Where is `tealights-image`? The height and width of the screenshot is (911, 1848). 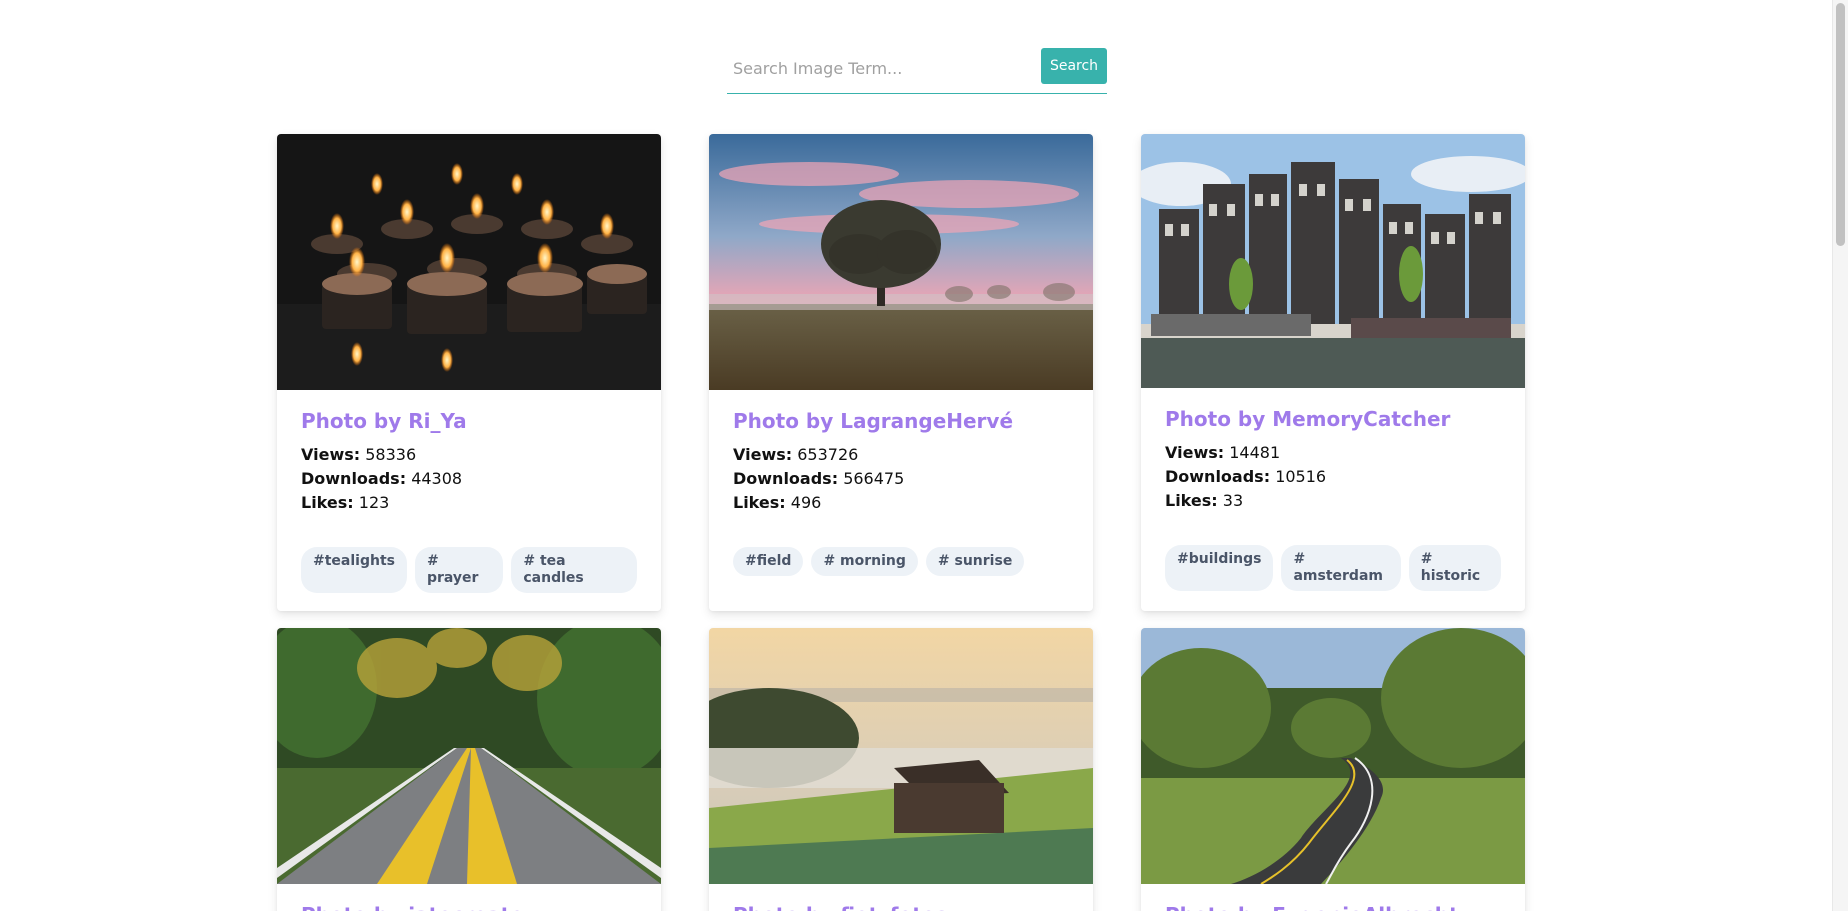
tealights-image is located at coordinates (469, 262).